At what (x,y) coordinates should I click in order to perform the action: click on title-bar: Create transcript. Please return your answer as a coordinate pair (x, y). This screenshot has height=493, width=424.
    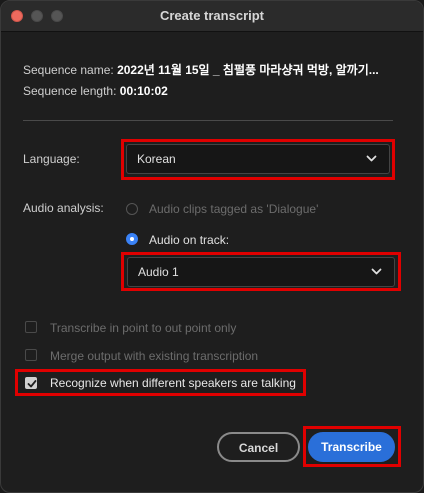
    Looking at the image, I should click on (212, 16).